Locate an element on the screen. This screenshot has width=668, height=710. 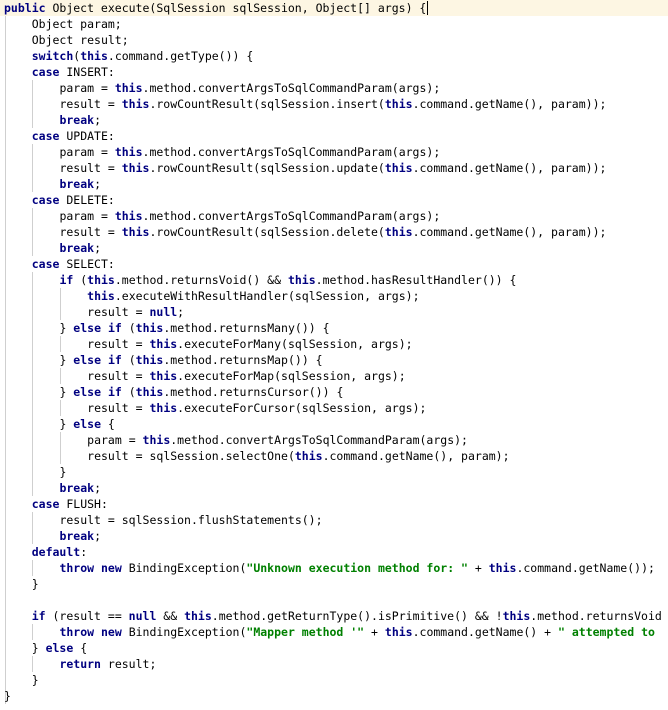
code-line: switch(this.command.getType()) { is located at coordinates (334, 56).